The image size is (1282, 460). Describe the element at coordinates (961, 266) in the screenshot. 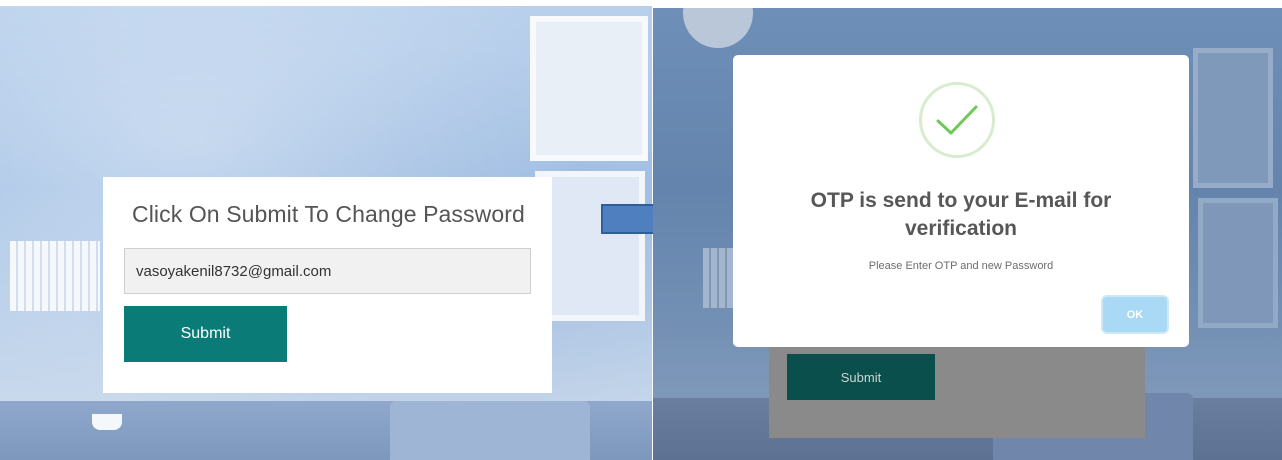

I see `modal-message: Please Enter OTP and new Password` at that location.